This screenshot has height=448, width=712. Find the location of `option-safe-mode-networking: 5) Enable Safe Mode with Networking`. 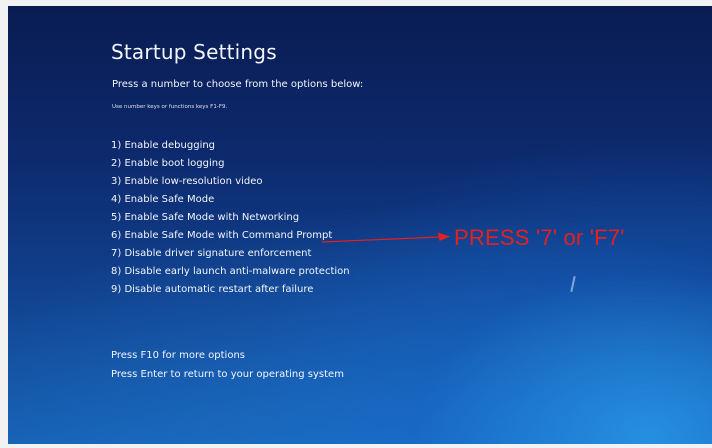

option-safe-mode-networking: 5) Enable Safe Mode with Networking is located at coordinates (230, 218).